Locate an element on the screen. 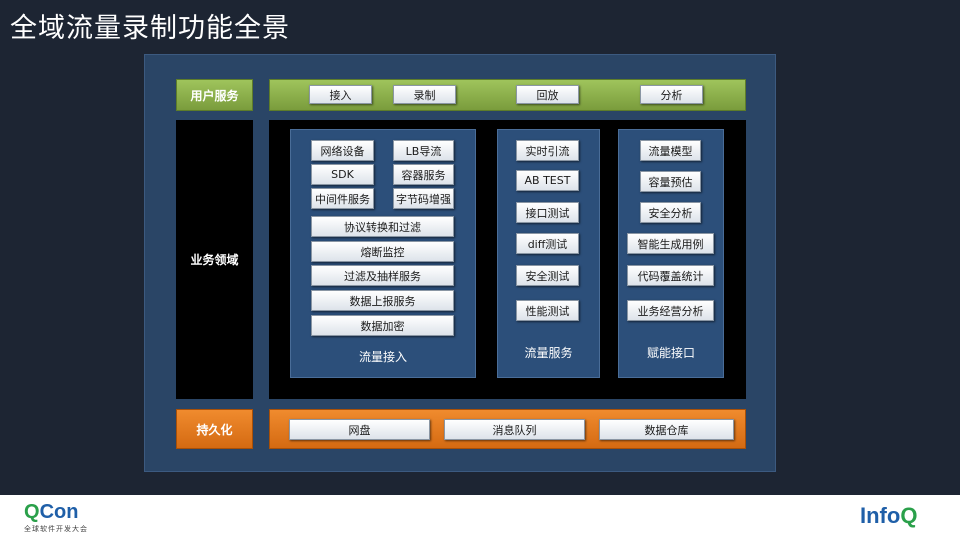 This screenshot has width=960, height=540. performance-test-item: 性能测试 is located at coordinates (547, 310).